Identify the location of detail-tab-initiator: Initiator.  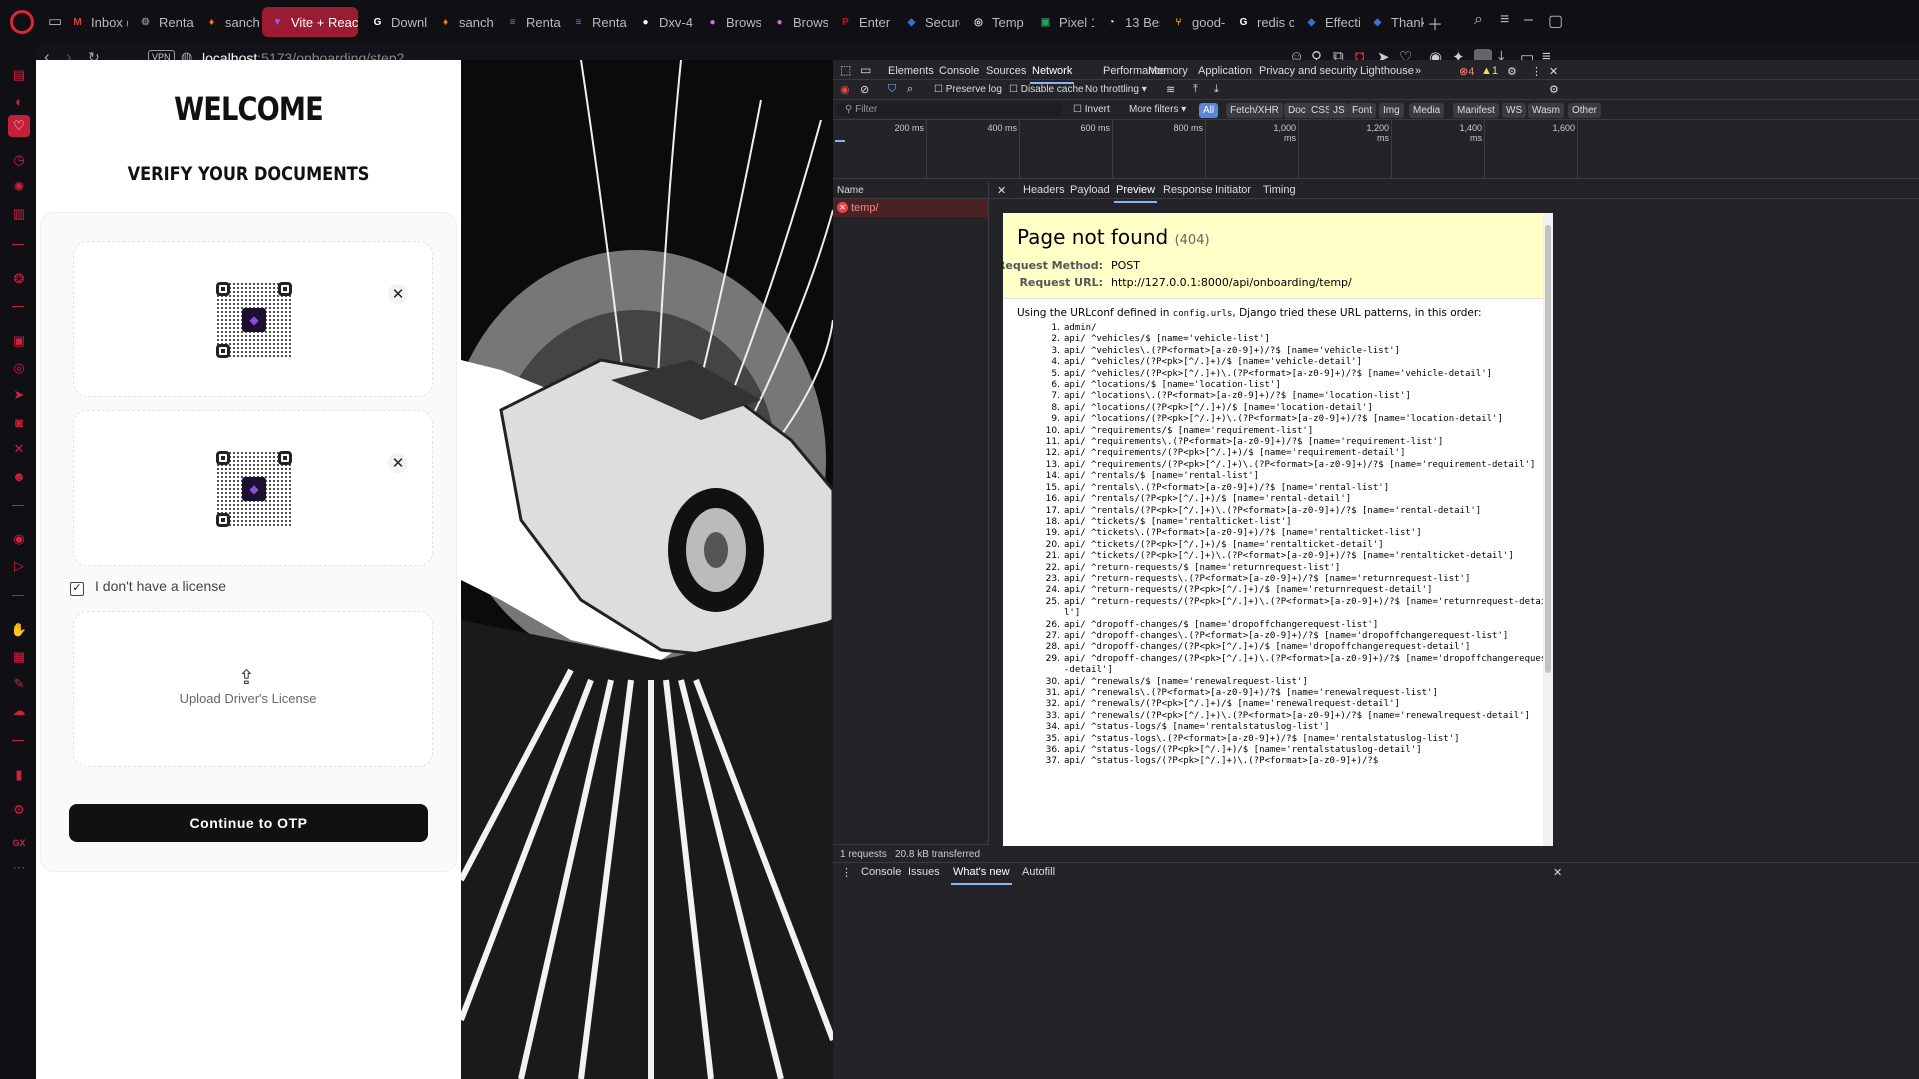
(1233, 190).